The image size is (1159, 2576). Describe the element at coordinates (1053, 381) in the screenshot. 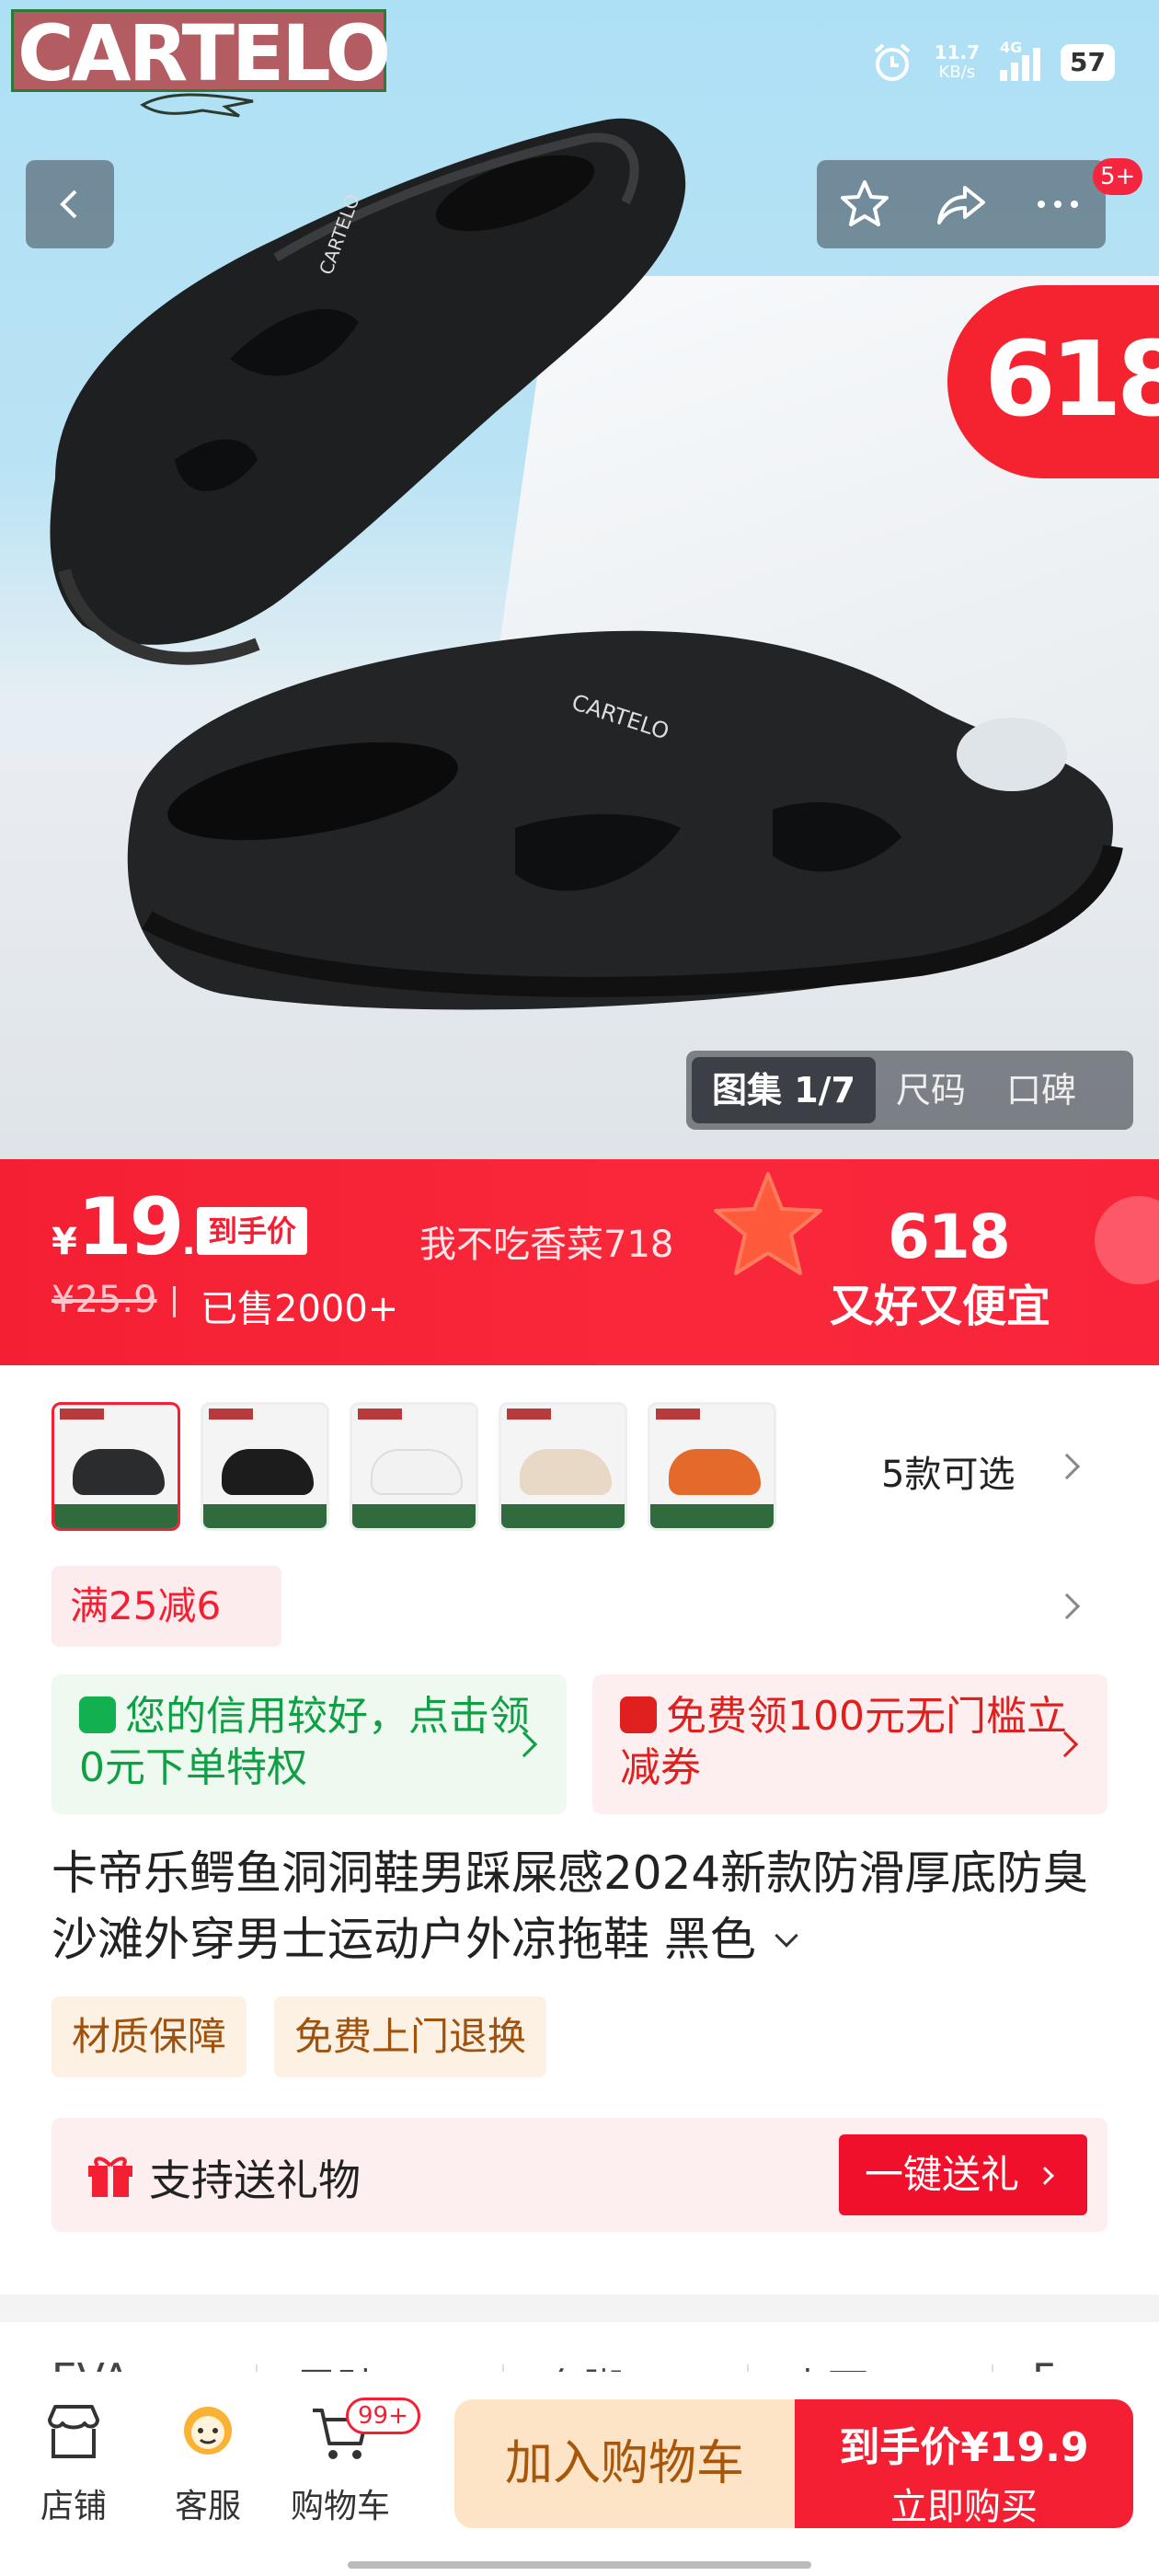

I see `promo-618-badge: 618` at that location.